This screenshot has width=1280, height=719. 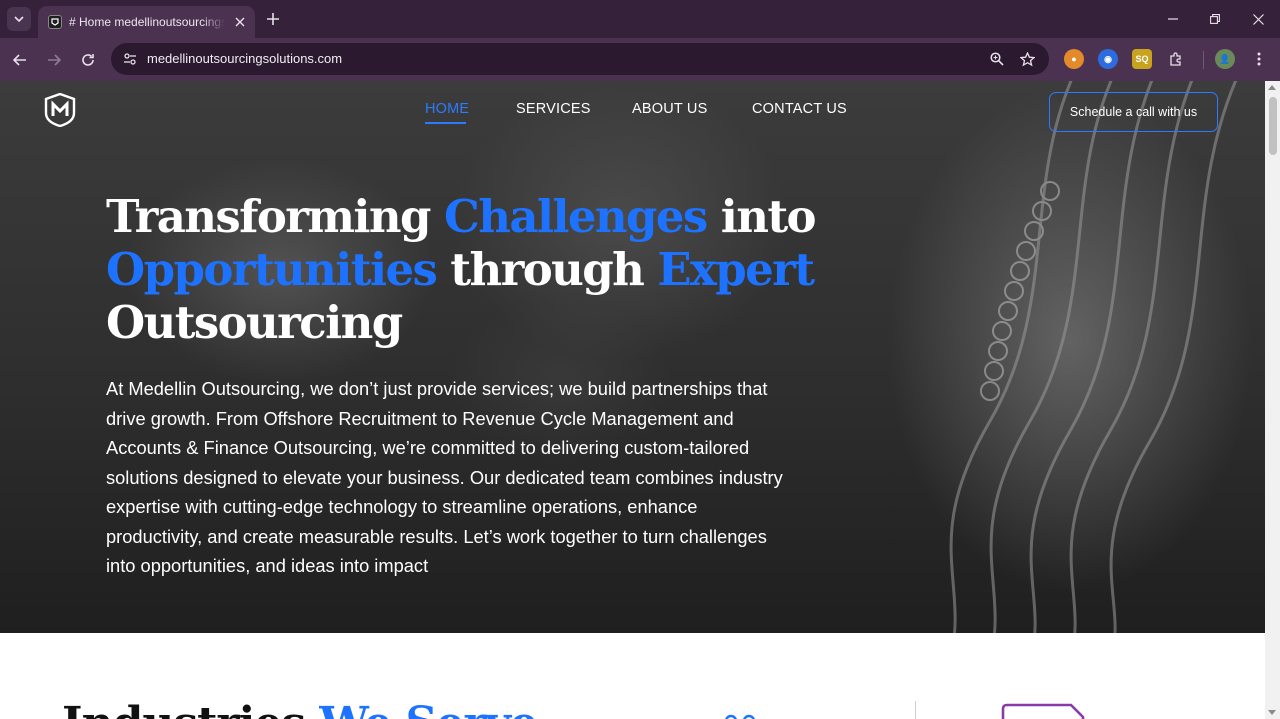 I want to click on industries-heading: Industries We Serve, so click(x=300, y=708).